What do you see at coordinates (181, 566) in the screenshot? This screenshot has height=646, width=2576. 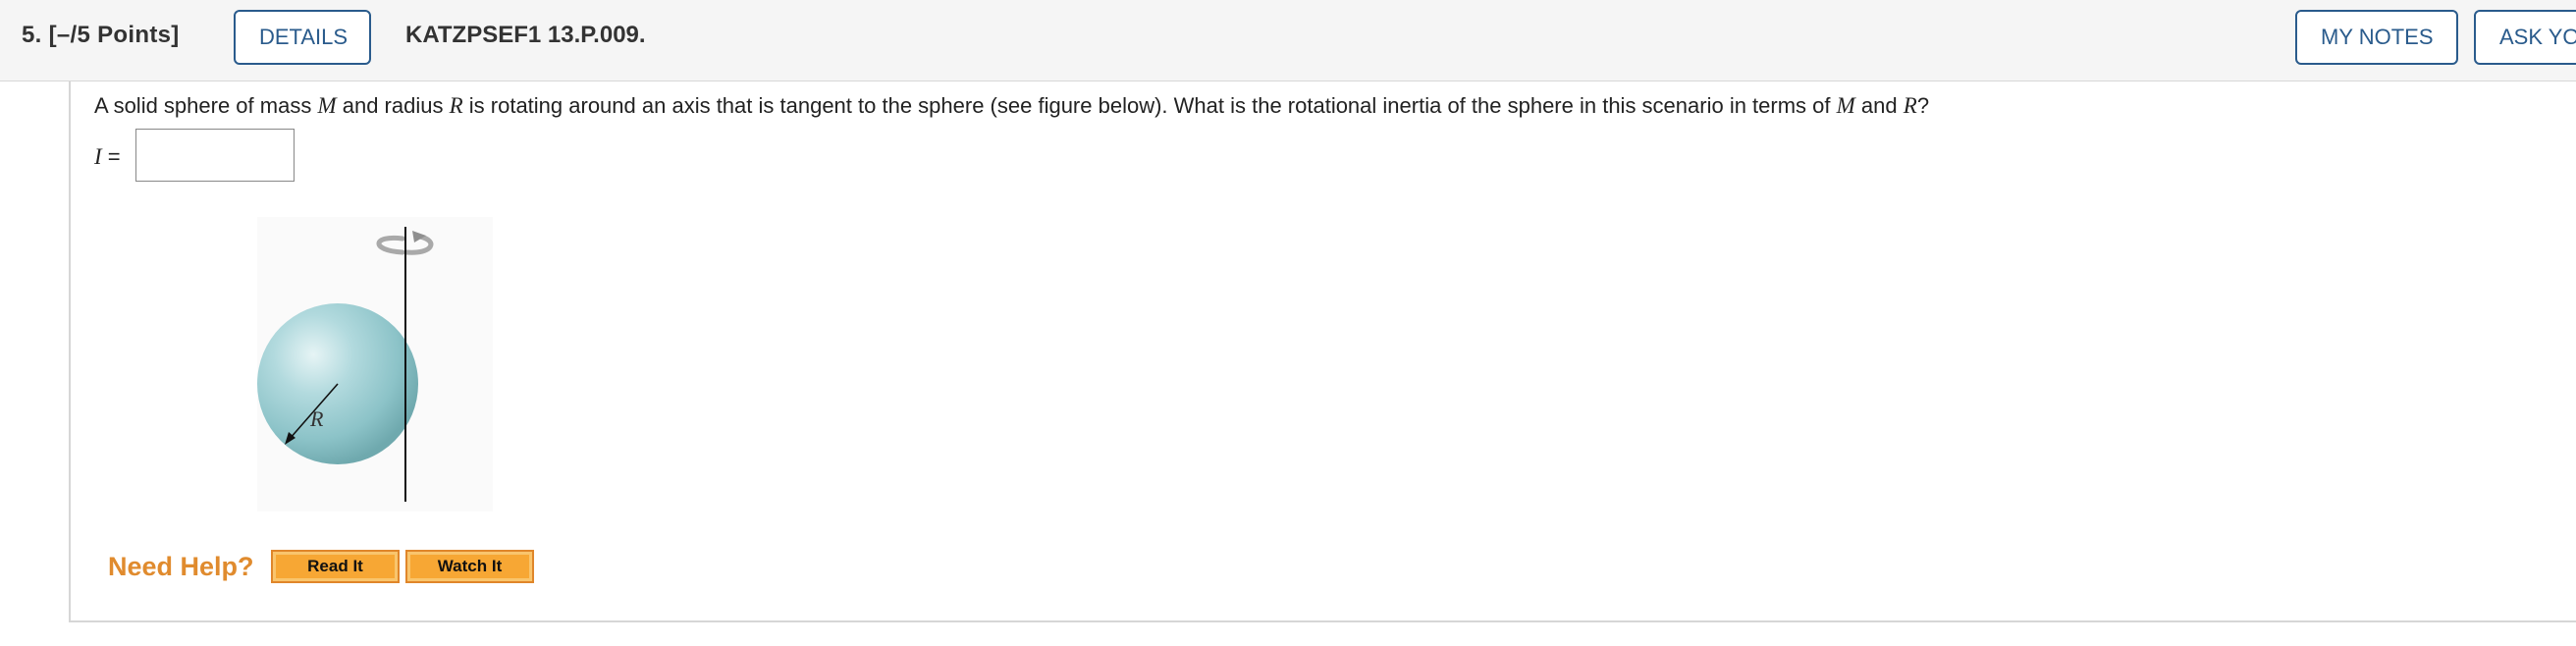 I see `need-help-label: Need Help?` at bounding box center [181, 566].